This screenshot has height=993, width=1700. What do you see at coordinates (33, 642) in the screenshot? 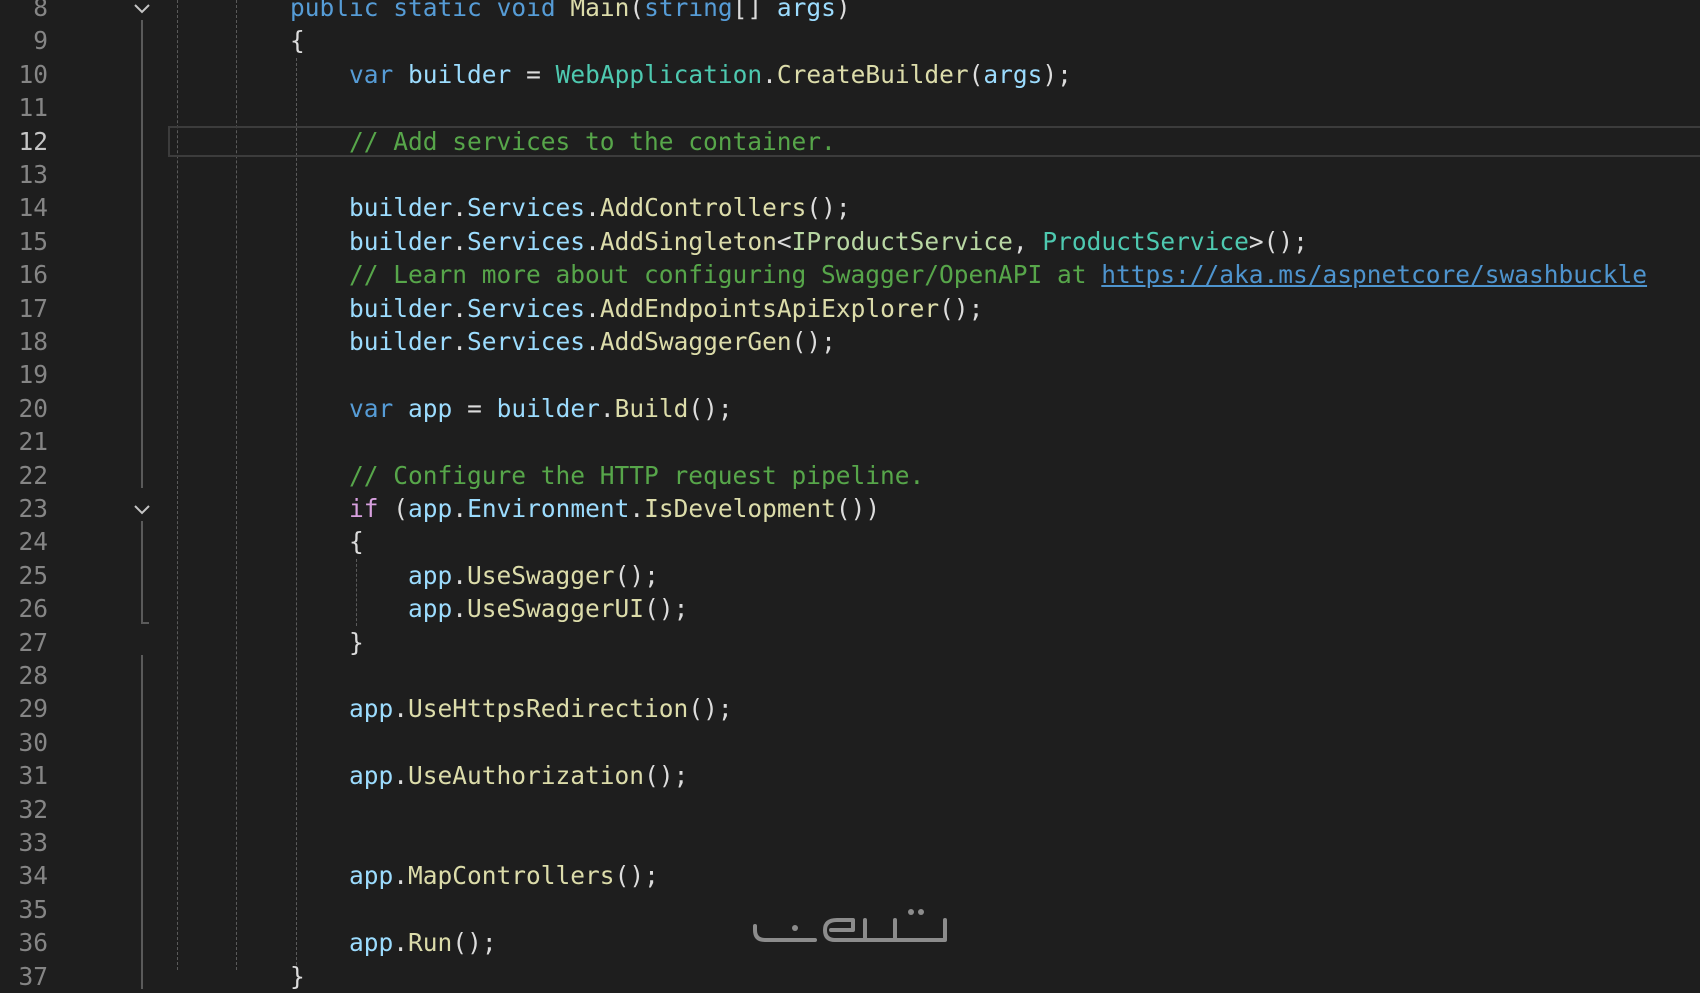
I see `line-number: 27` at bounding box center [33, 642].